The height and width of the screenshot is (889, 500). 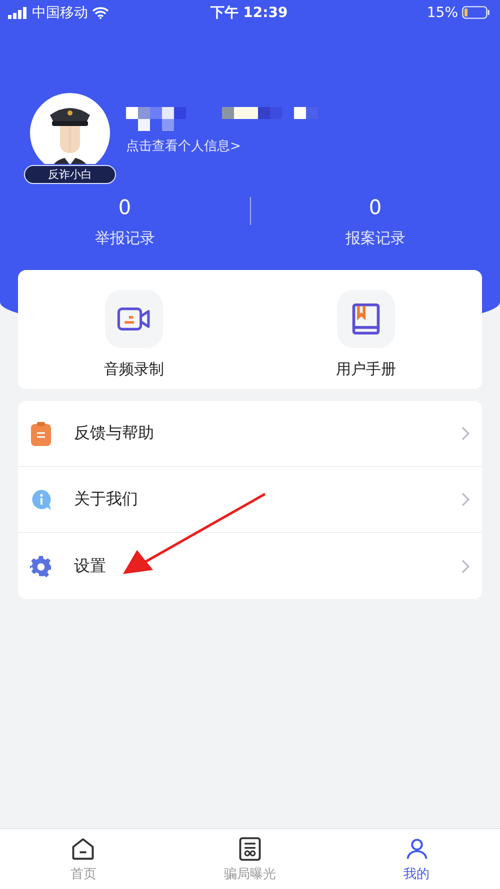 What do you see at coordinates (476, 12) in the screenshot?
I see `battery-icon` at bounding box center [476, 12].